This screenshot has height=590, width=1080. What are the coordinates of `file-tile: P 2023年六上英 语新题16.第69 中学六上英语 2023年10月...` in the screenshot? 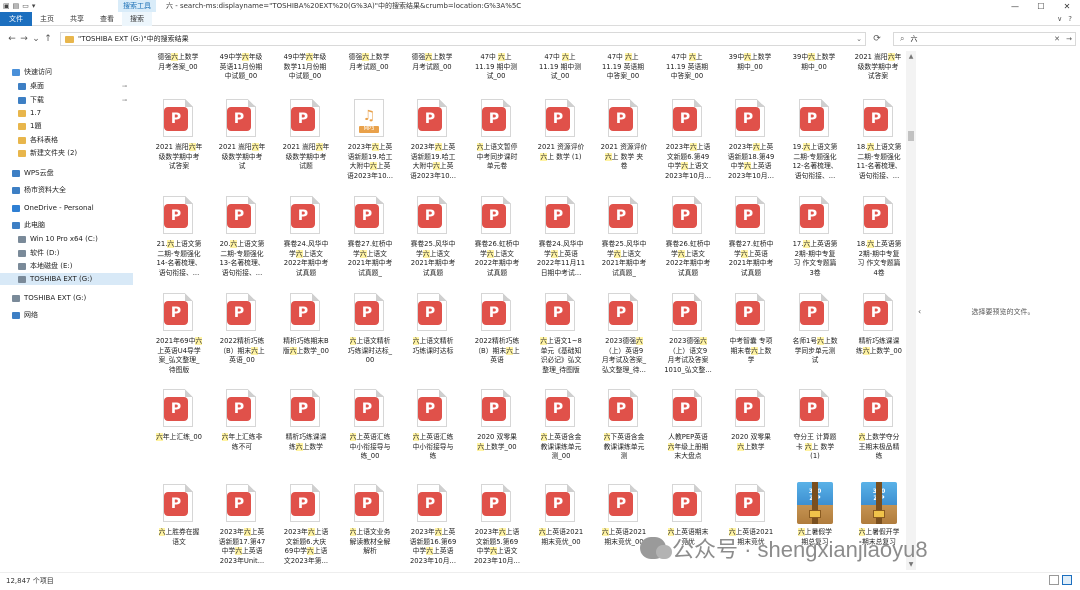 It's located at (432, 526).